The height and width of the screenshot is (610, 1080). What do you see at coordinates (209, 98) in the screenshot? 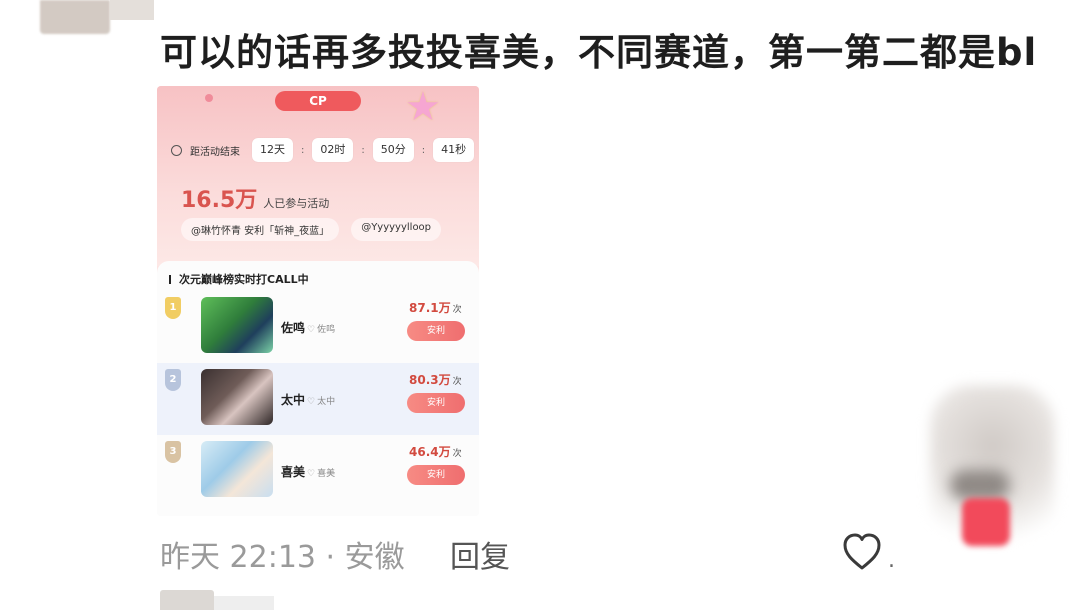
I see `decor-dot` at bounding box center [209, 98].